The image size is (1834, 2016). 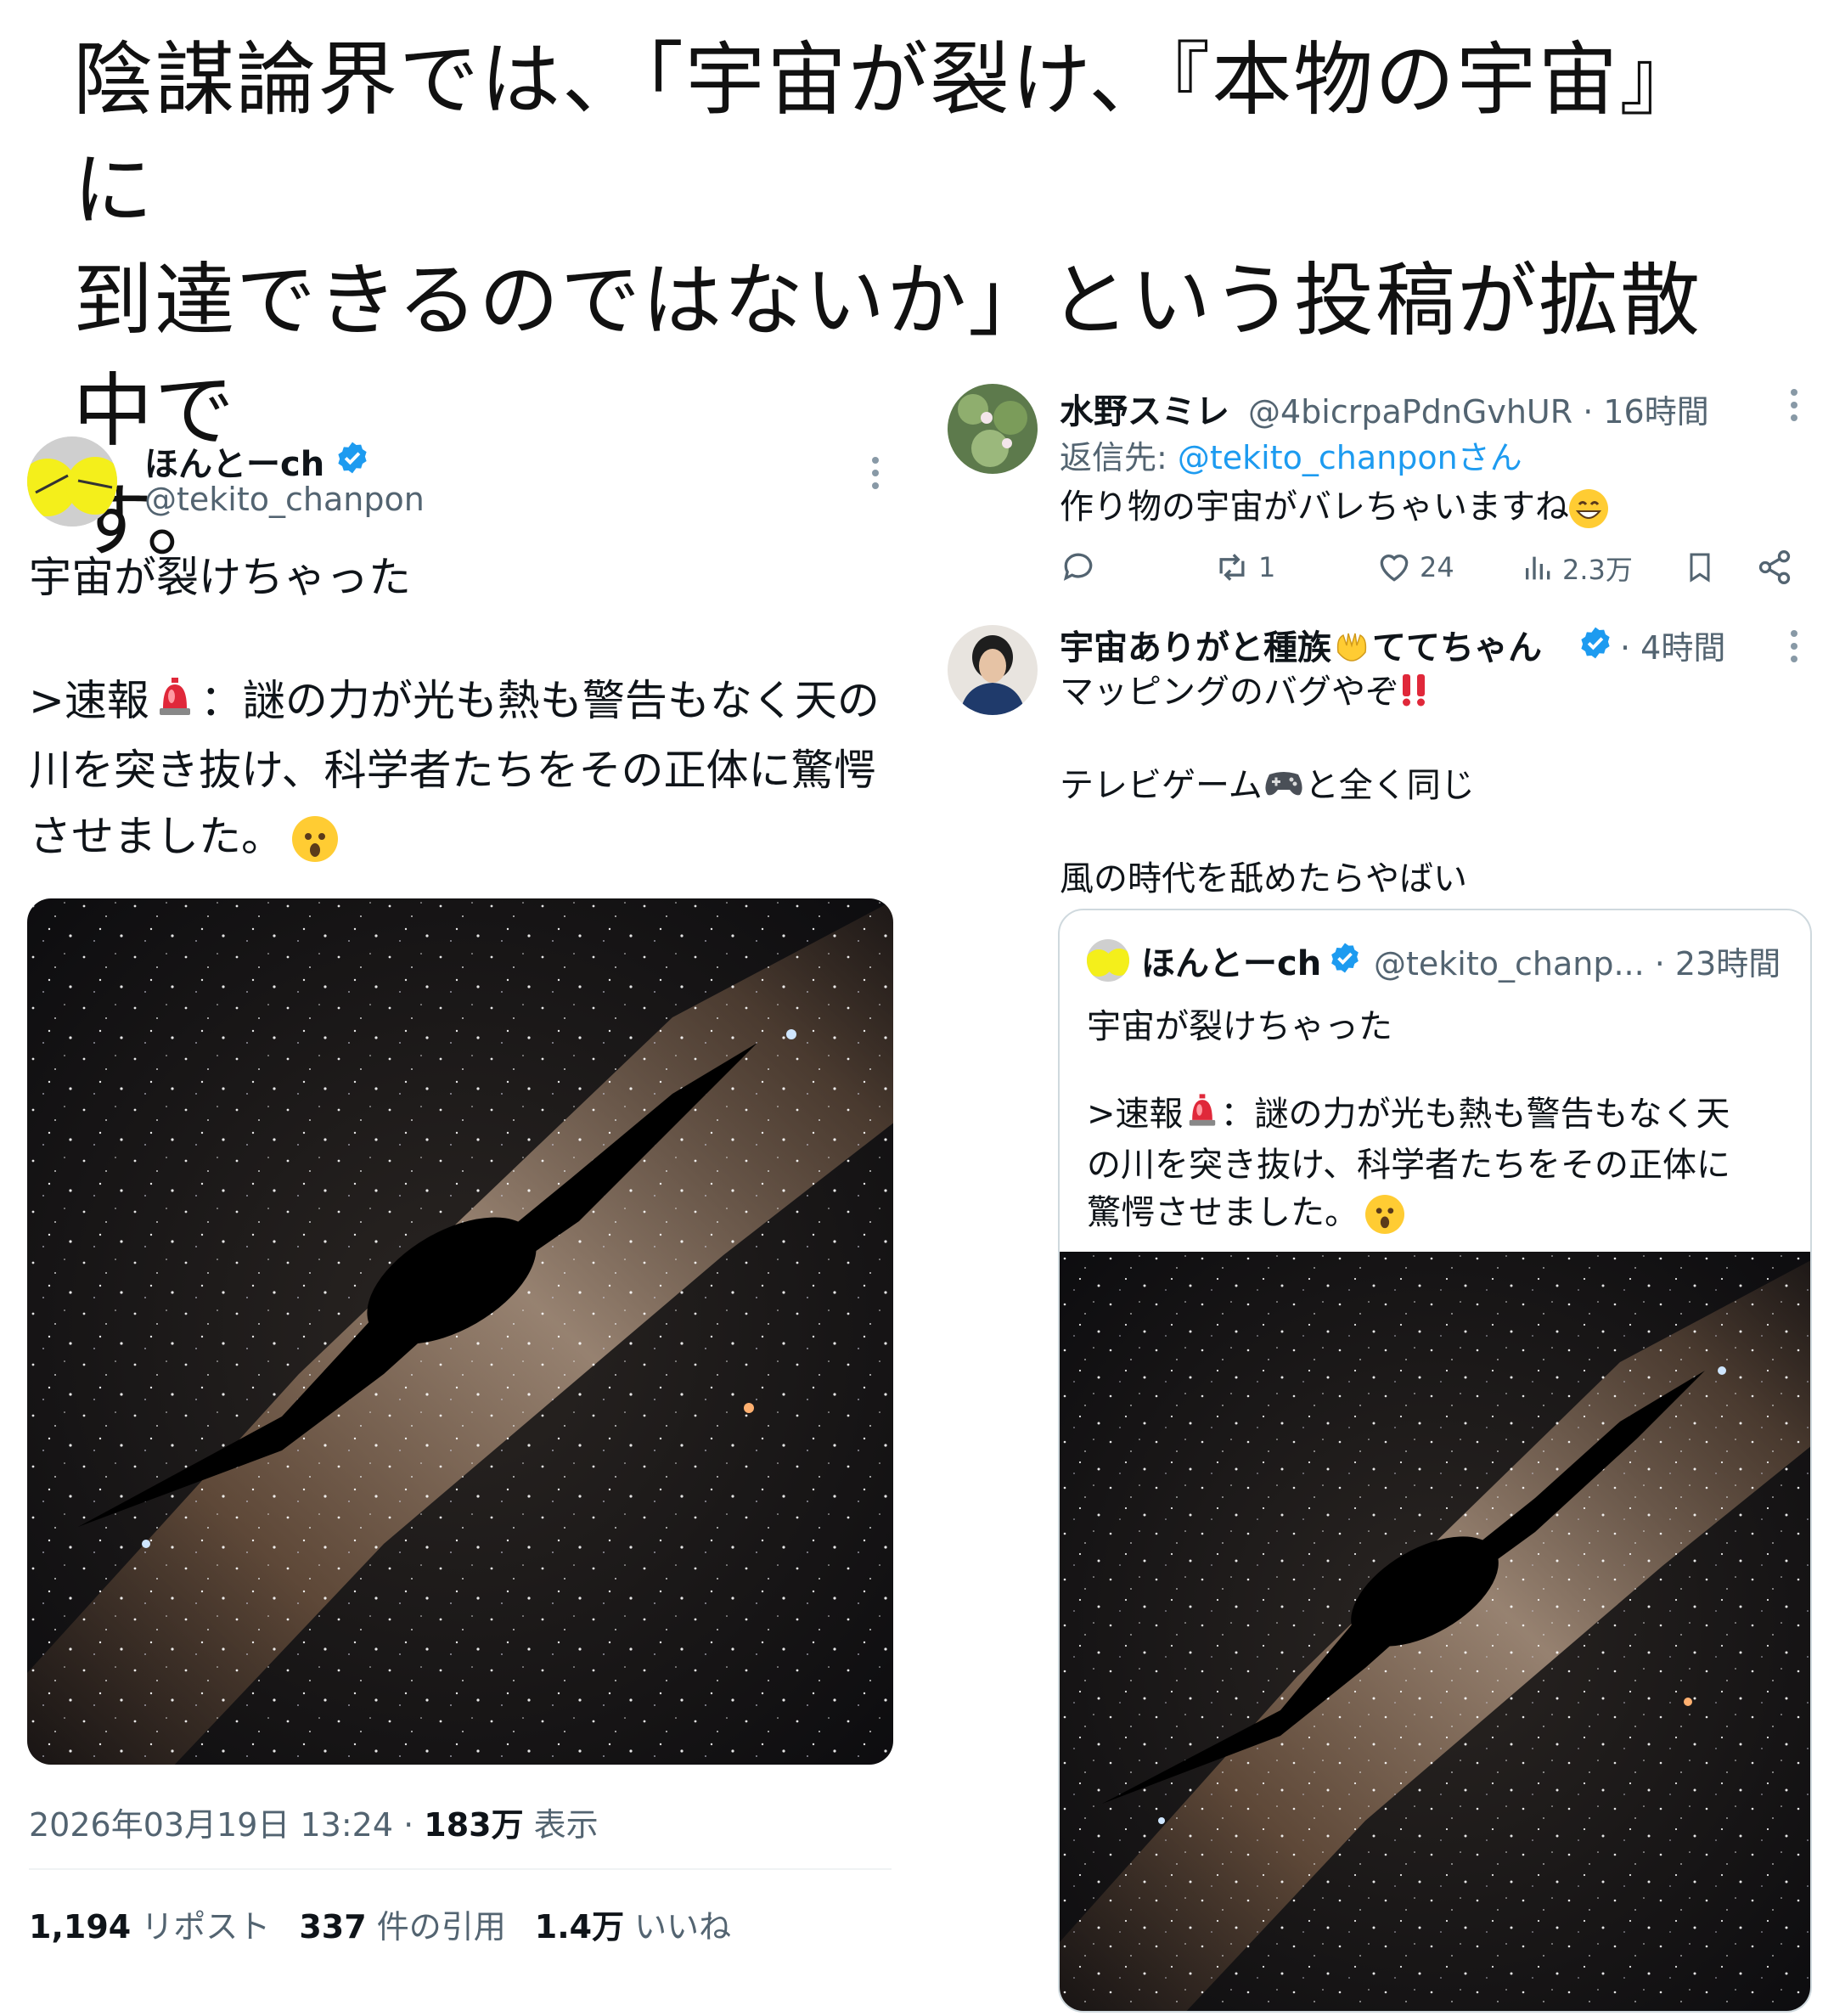 I want to click on quoted-tweet-body-prefix: >速報, so click(x=1135, y=1114).